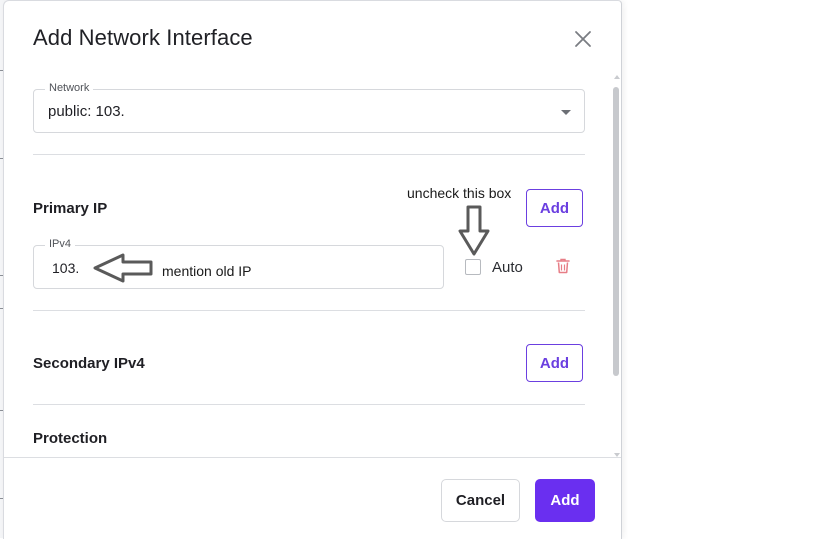 This screenshot has width=819, height=539. Describe the element at coordinates (507, 267) in the screenshot. I see `auto-checkbox-label: Auto` at that location.